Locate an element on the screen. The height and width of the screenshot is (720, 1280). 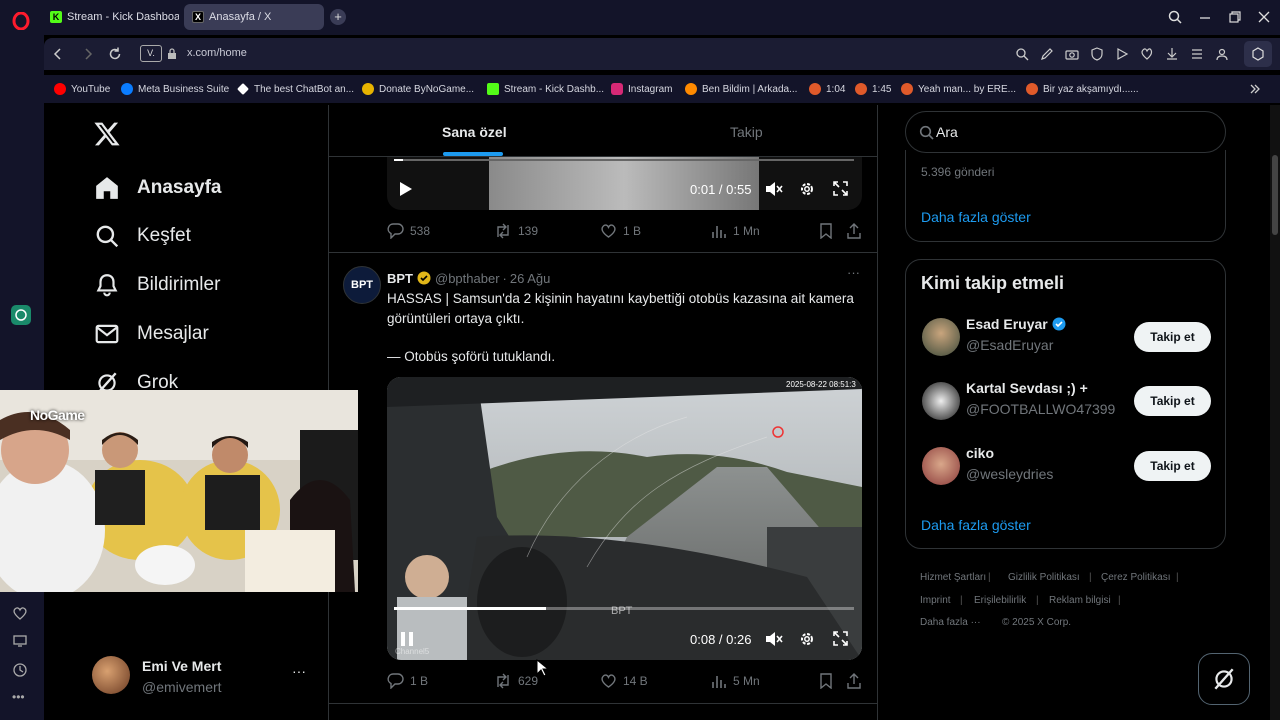
footer-link: Reklam bilgisi is located at coordinates (1080, 600).